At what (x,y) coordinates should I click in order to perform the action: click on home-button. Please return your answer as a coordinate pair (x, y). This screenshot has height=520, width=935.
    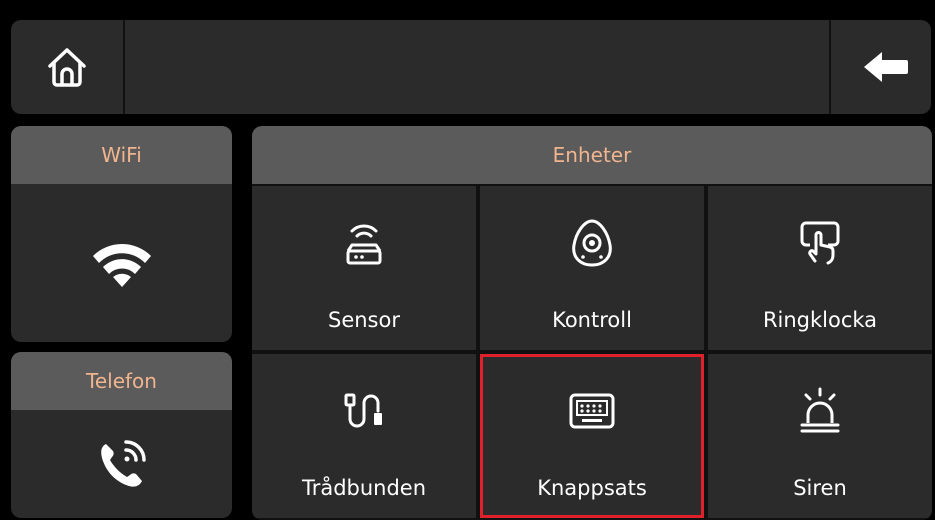
    Looking at the image, I should click on (67, 67).